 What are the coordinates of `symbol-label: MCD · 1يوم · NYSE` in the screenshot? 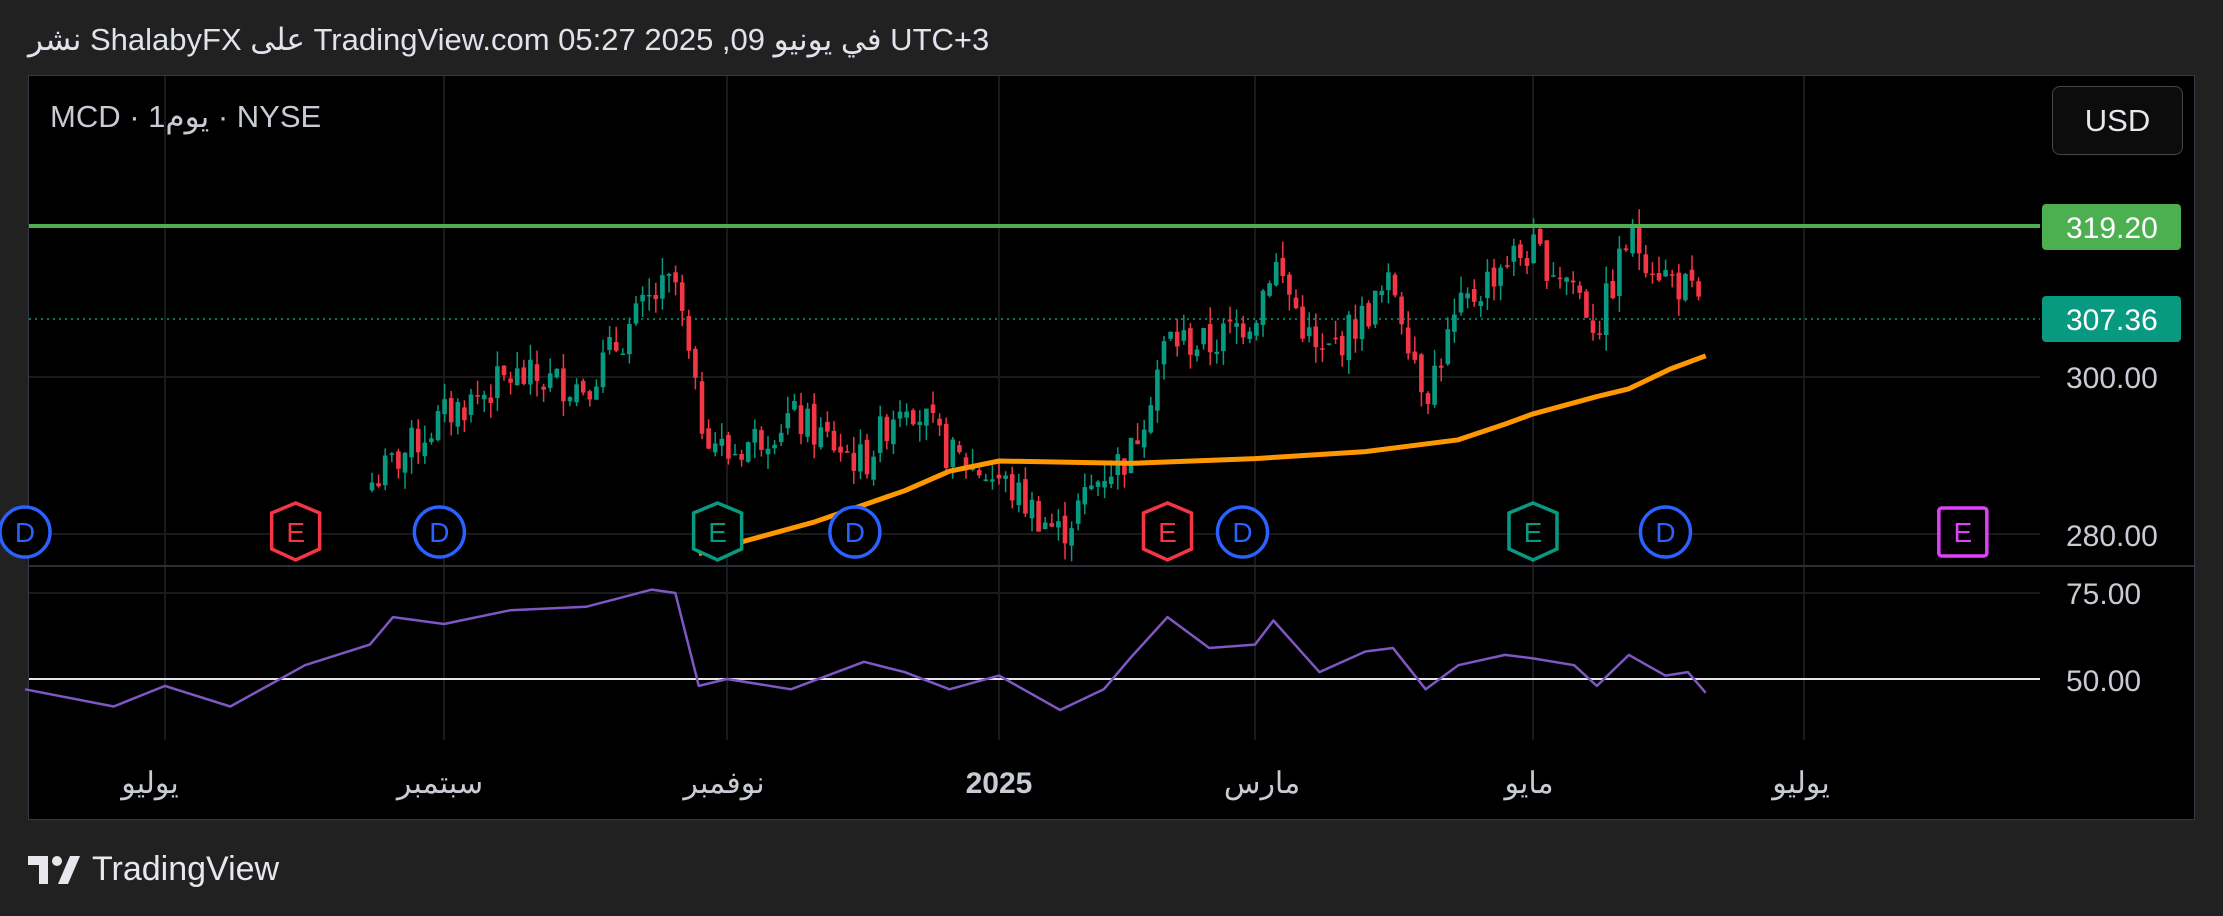 It's located at (185, 117).